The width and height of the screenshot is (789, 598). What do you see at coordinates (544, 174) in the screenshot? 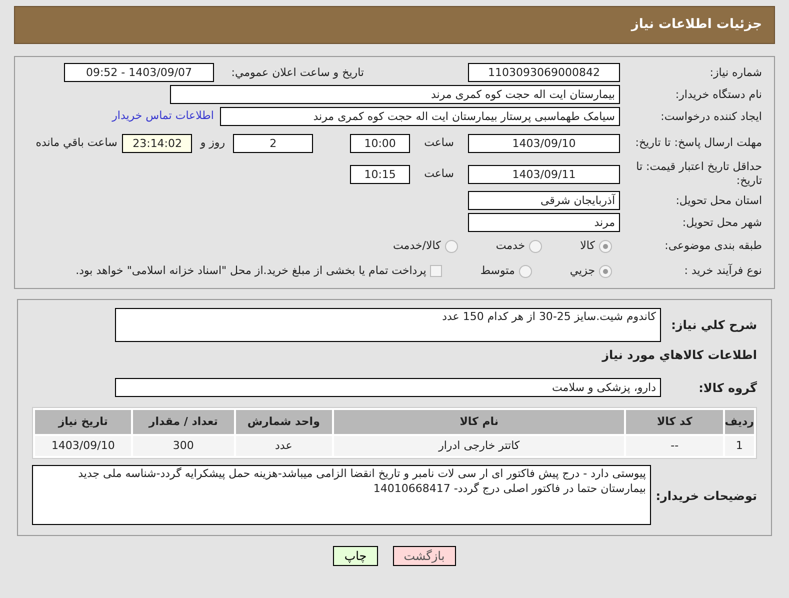
I see `text-field: 1403/09/11` at bounding box center [544, 174].